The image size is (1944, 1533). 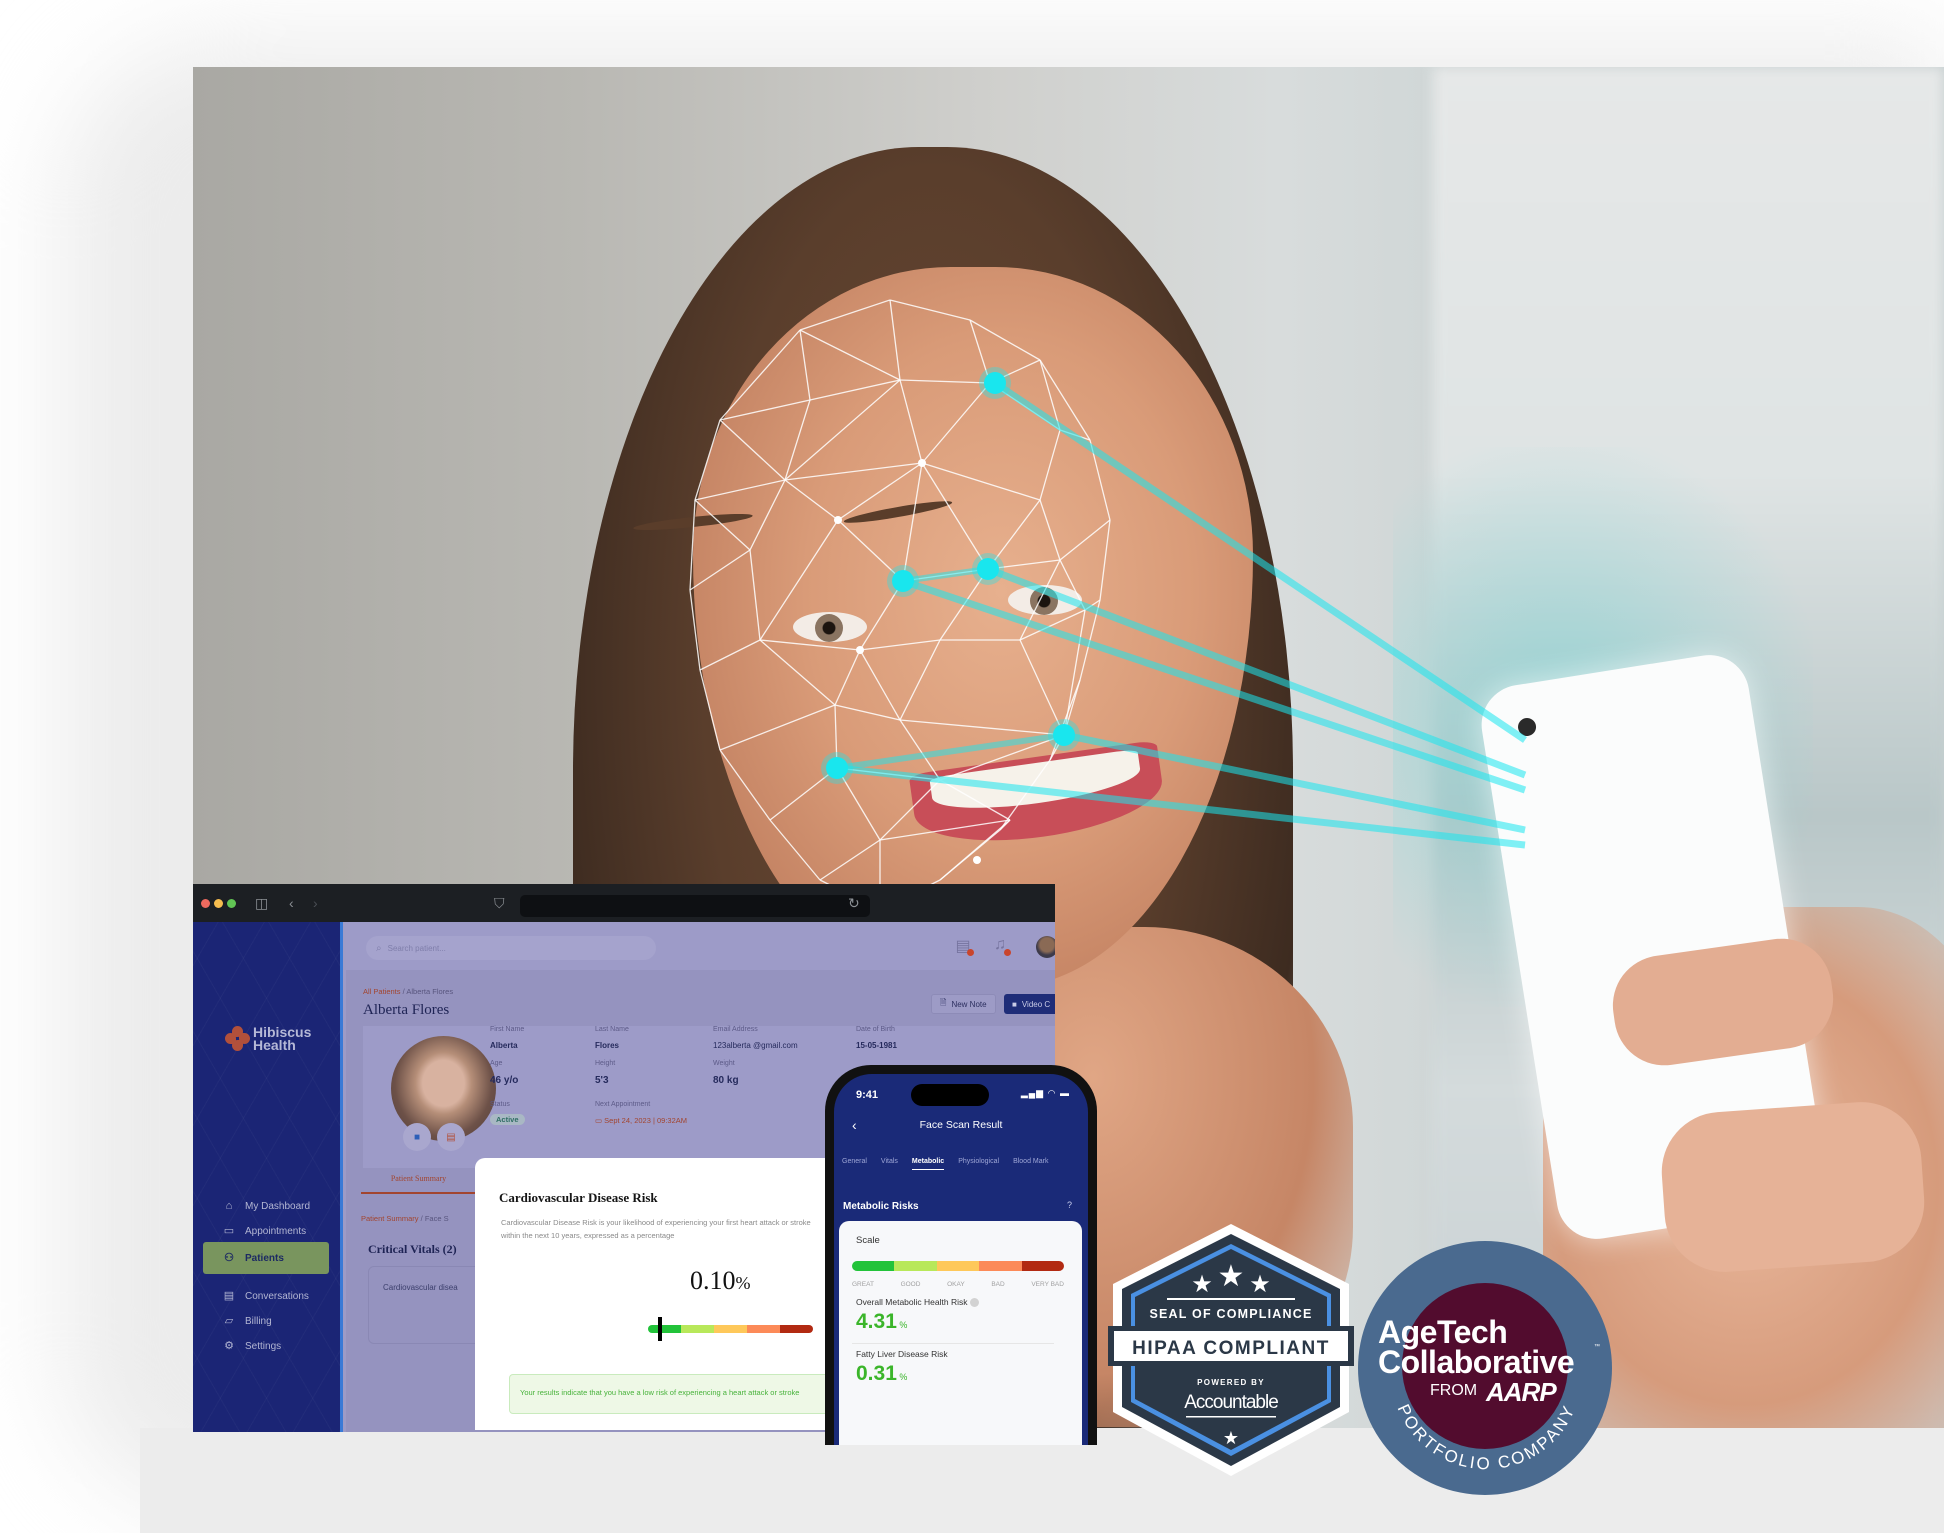 What do you see at coordinates (953, 1343) in the screenshot?
I see `divider` at bounding box center [953, 1343].